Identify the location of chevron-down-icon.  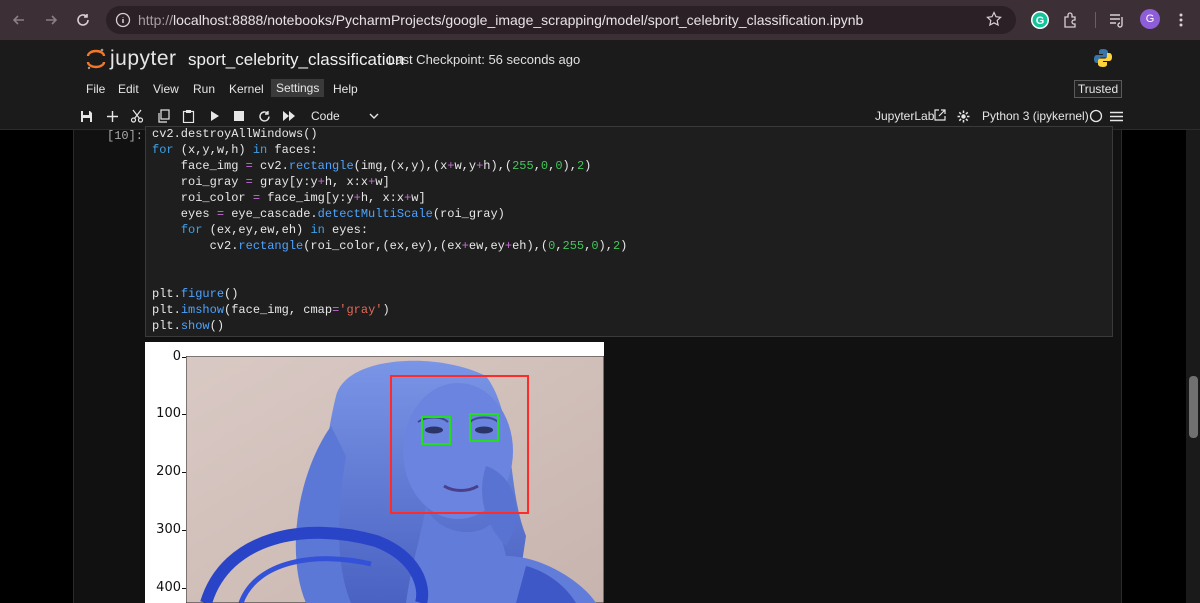
(374, 118).